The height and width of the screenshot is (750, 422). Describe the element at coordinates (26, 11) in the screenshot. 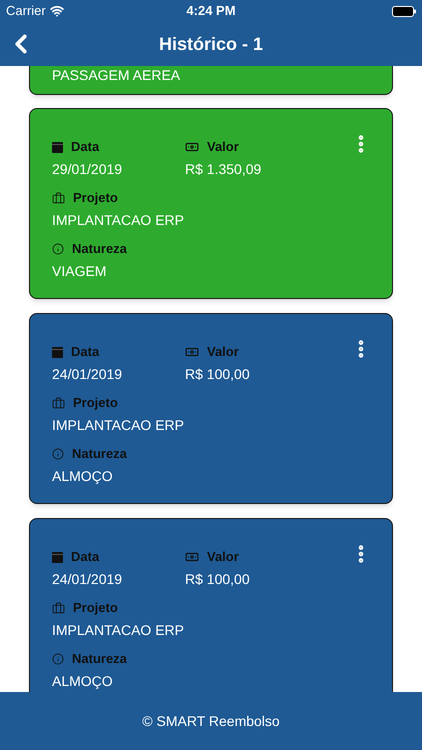

I see `carrier-label: Carrier` at that location.